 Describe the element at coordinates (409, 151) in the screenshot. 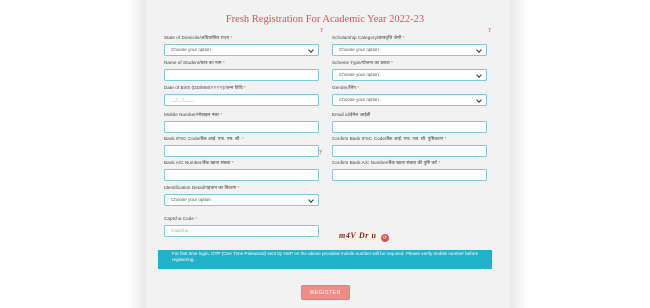

I see `confirm-ifsc-input` at that location.